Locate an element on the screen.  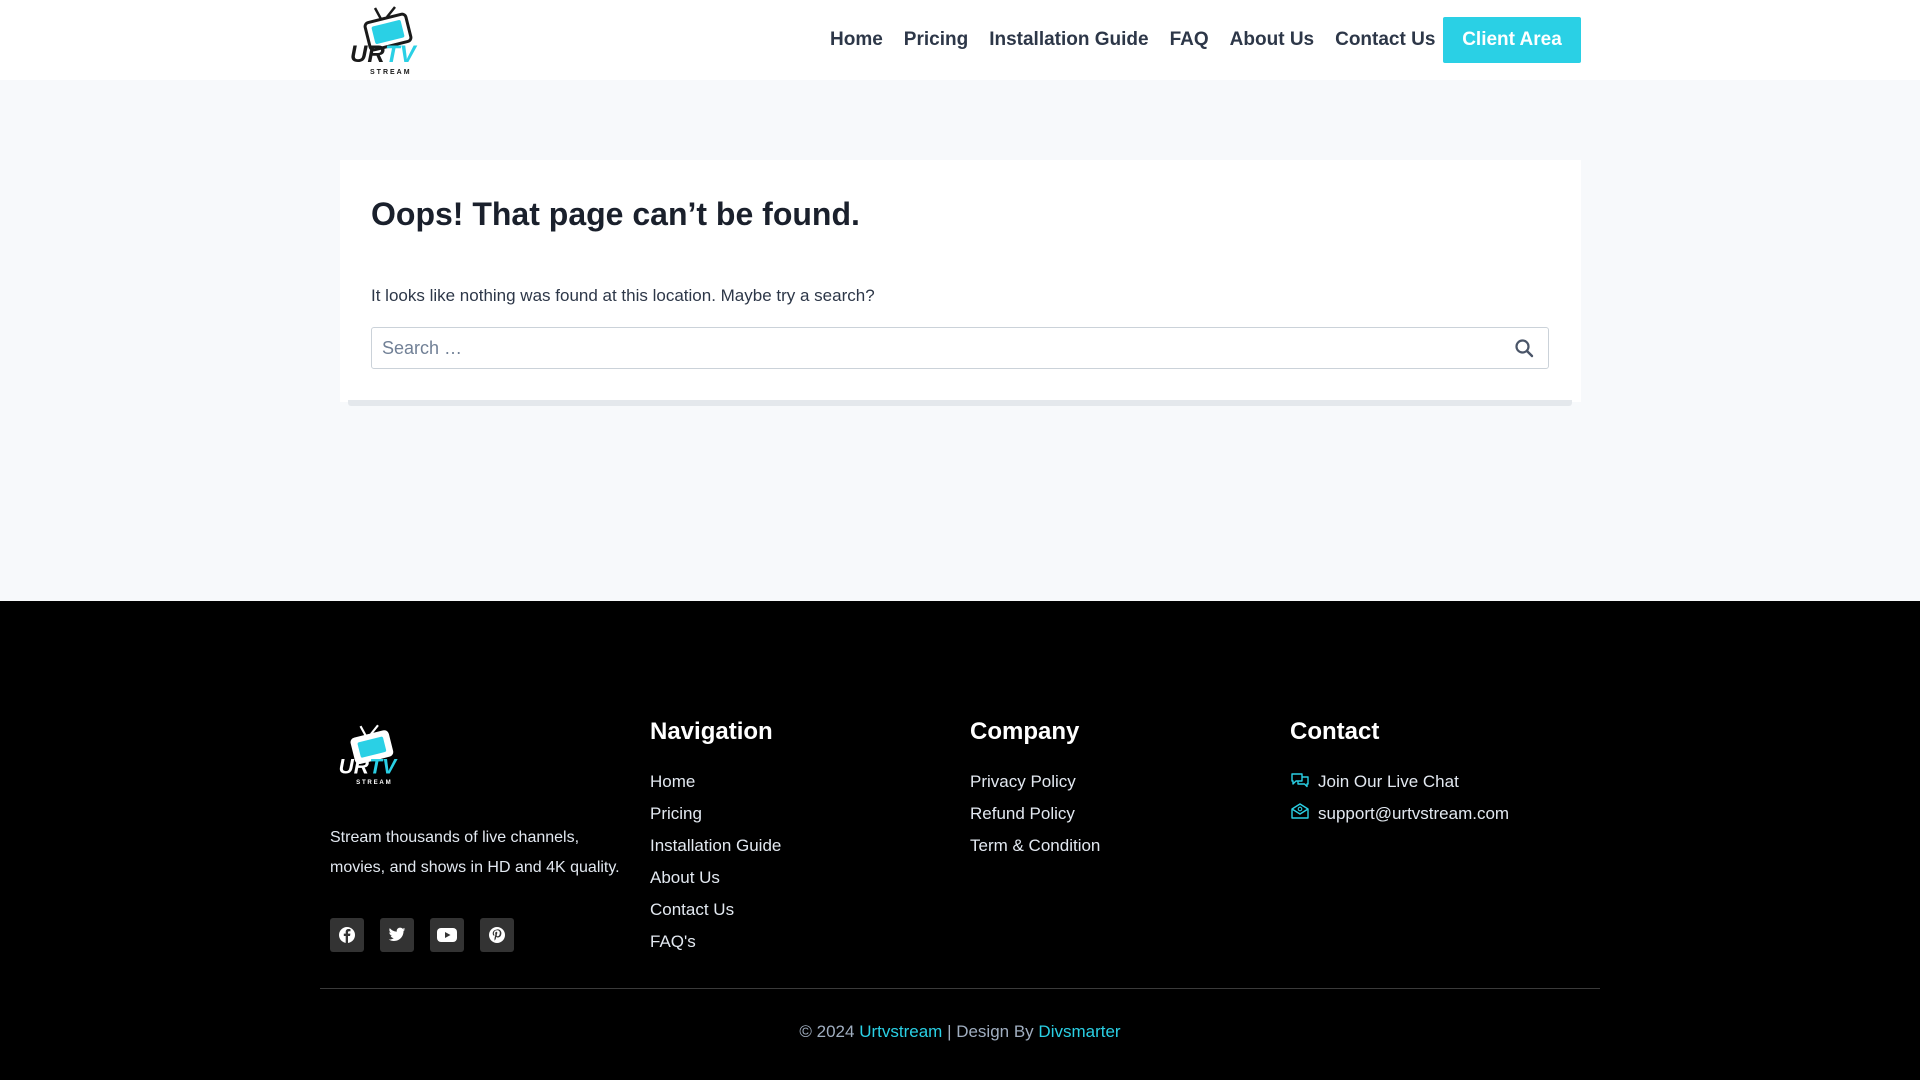
footer-link-privacy-policy: Privacy Policy is located at coordinates (1035, 782).